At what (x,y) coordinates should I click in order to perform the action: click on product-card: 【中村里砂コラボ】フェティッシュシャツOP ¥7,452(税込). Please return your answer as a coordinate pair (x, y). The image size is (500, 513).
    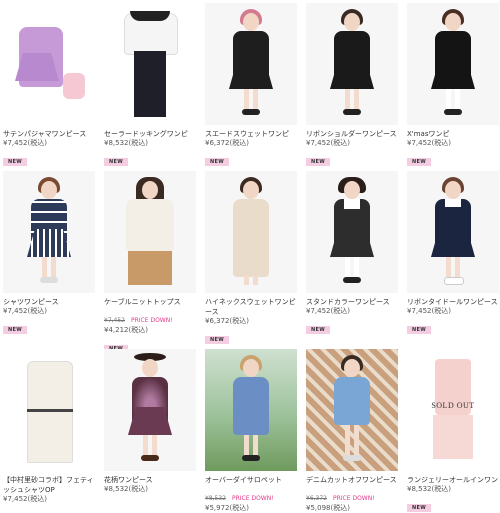
    Looking at the image, I should click on (49, 426).